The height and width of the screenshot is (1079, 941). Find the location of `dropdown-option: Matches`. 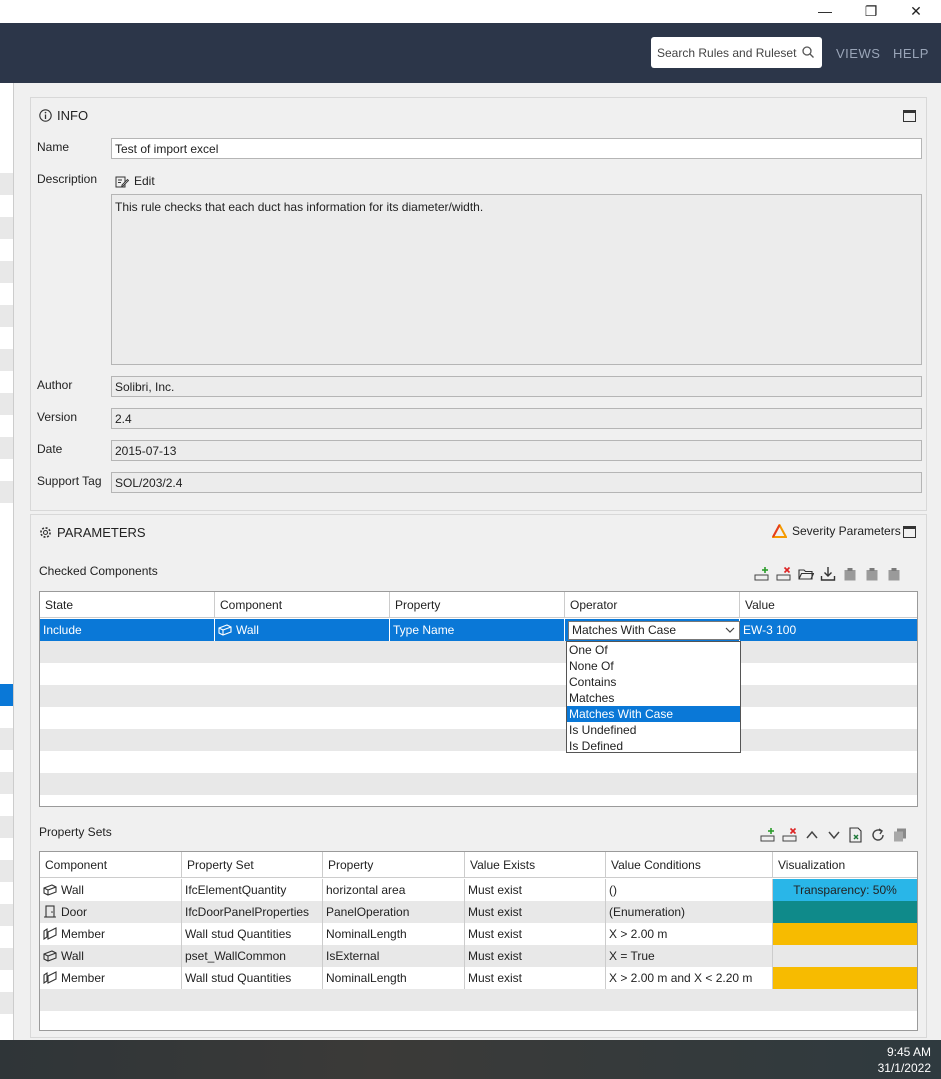

dropdown-option: Matches is located at coordinates (653, 698).